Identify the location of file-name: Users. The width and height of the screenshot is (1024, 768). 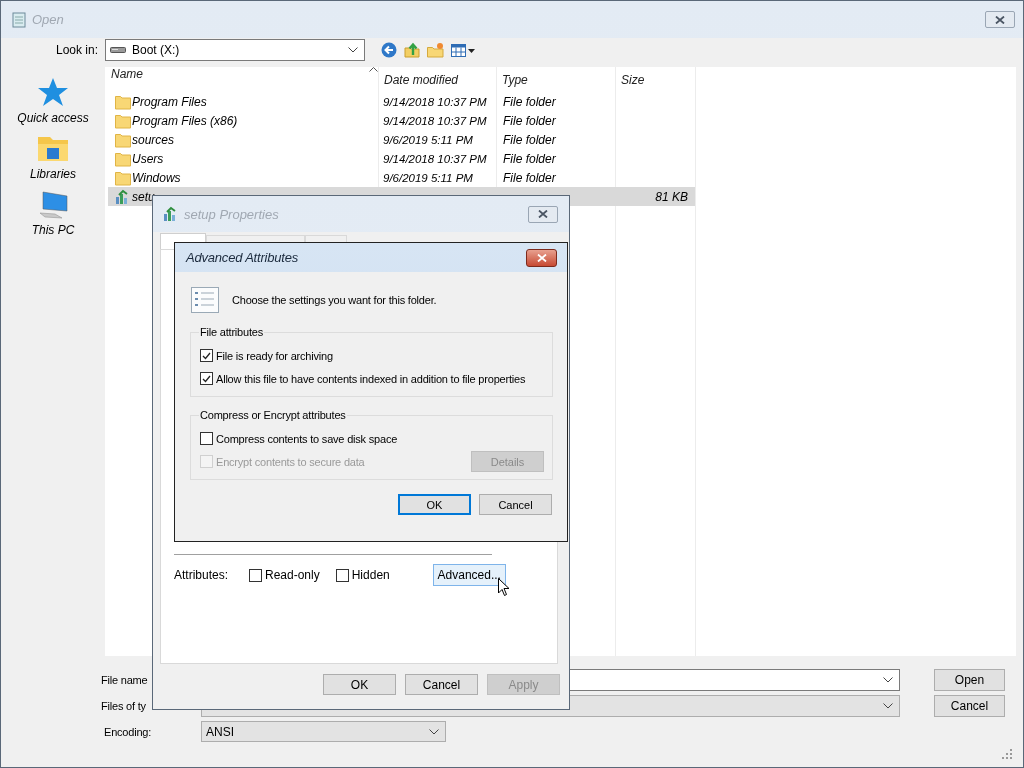
(148, 158).